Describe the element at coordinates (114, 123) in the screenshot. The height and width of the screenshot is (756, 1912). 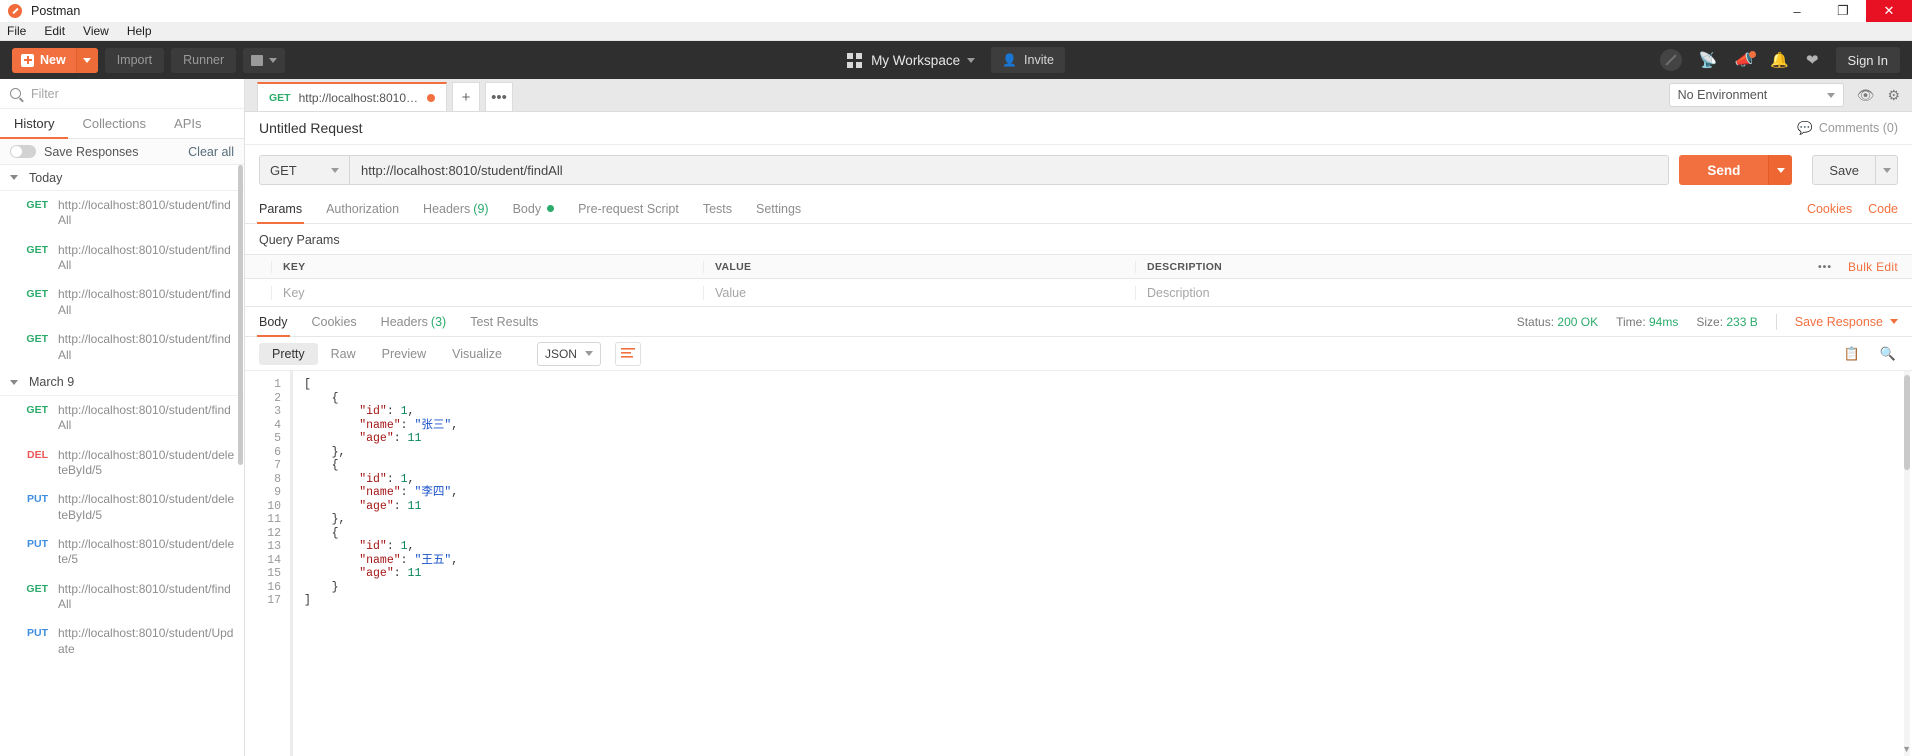
I see `sidebar-tab-collections: Collections` at that location.